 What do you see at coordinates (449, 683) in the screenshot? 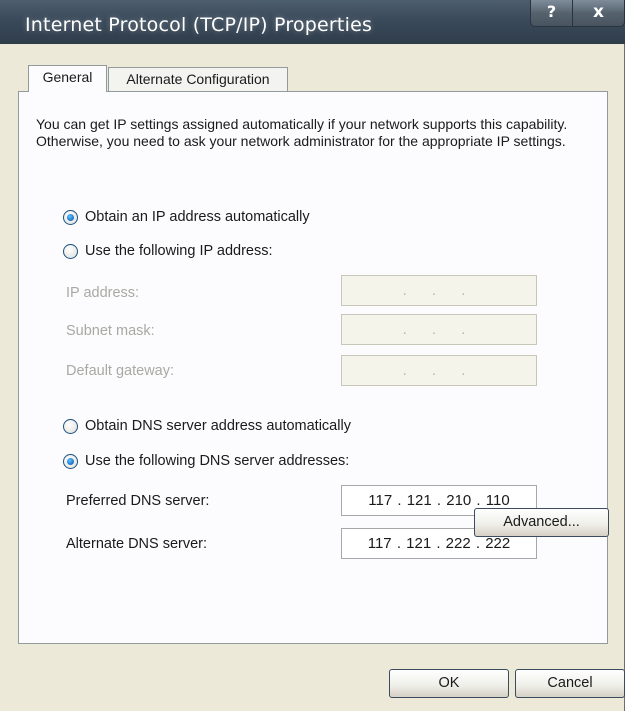
I see `ok-button: OK` at bounding box center [449, 683].